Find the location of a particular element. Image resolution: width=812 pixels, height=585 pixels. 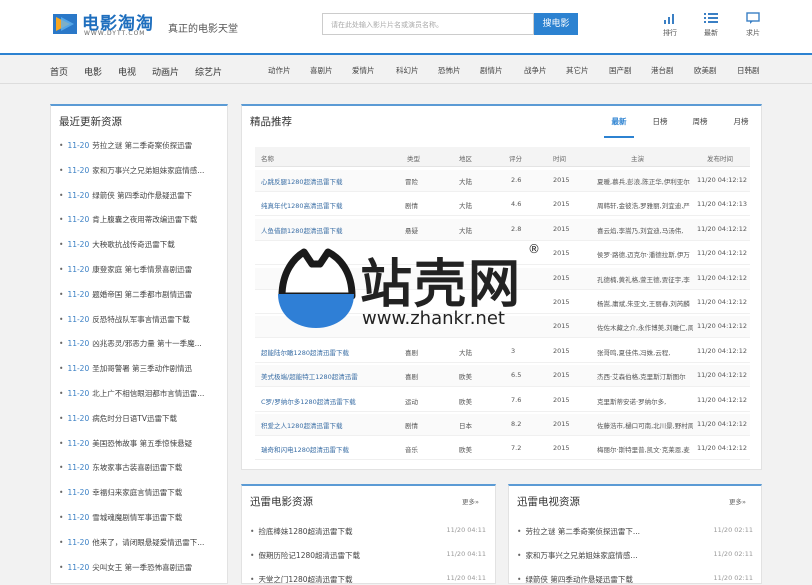

cell-name: 人鱼借颜1280超清迅雷下载 is located at coordinates (331, 230).